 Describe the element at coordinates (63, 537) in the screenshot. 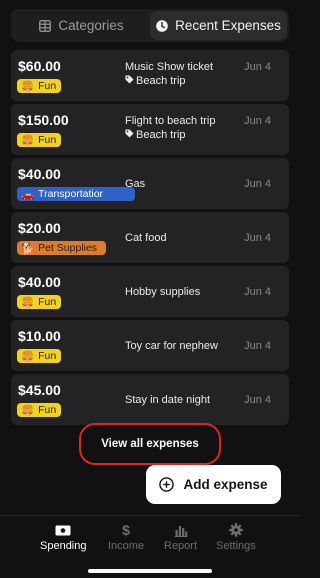

I see `tab-spending: Spending` at that location.